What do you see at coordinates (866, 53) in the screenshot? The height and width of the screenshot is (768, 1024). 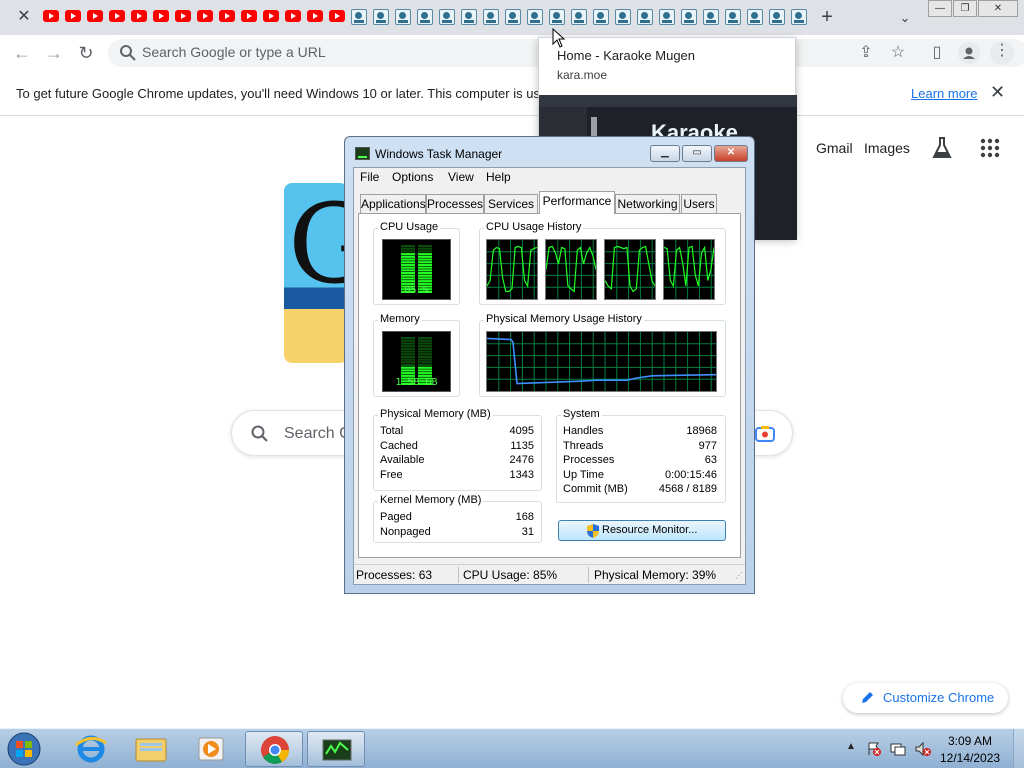 I see `share-icon: ⇪` at bounding box center [866, 53].